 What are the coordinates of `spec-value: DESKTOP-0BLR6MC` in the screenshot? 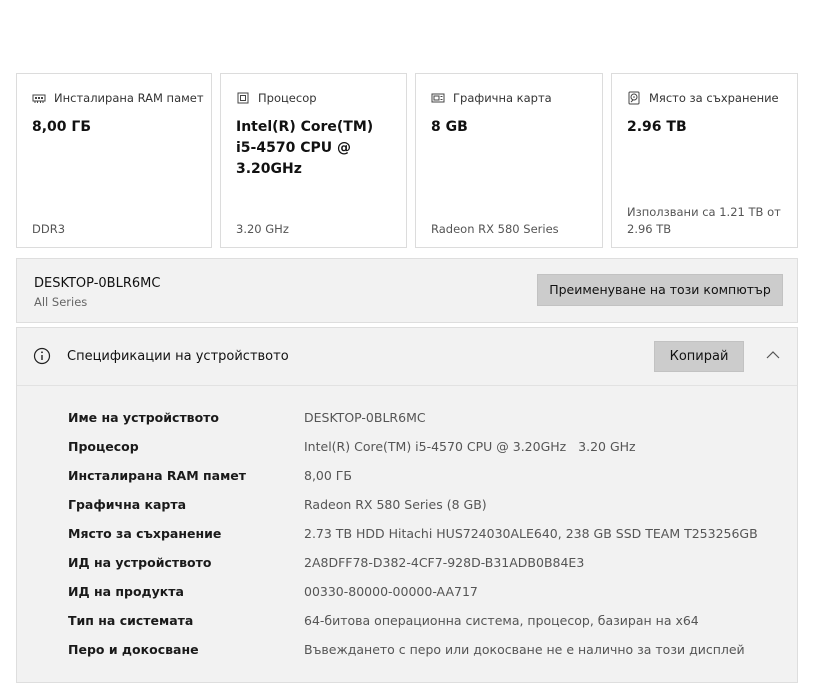 It's located at (365, 417).